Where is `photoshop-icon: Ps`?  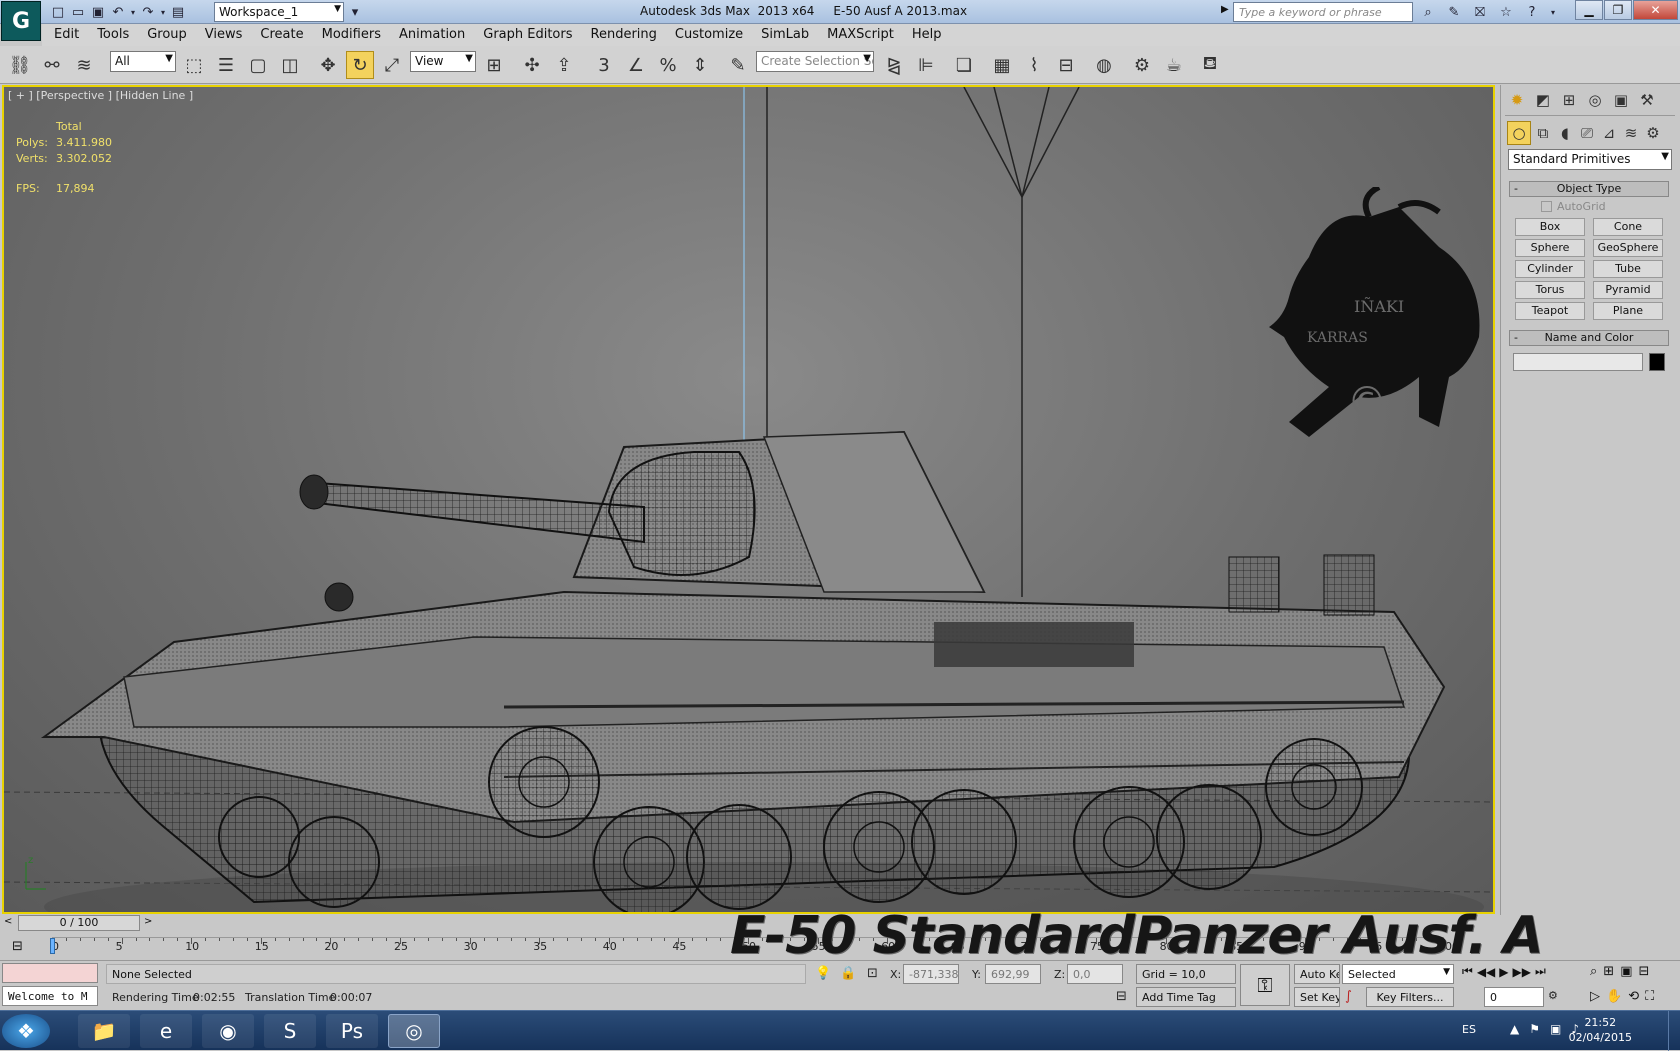 photoshop-icon: Ps is located at coordinates (352, 1031).